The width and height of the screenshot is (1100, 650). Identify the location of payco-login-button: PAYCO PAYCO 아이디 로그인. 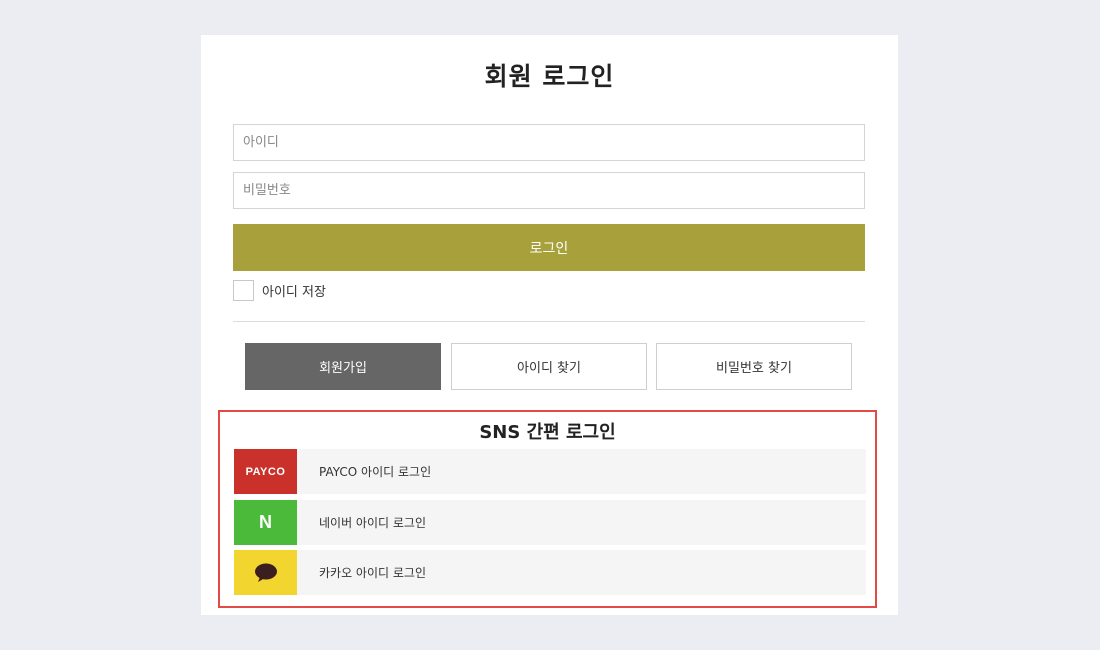
(550, 471).